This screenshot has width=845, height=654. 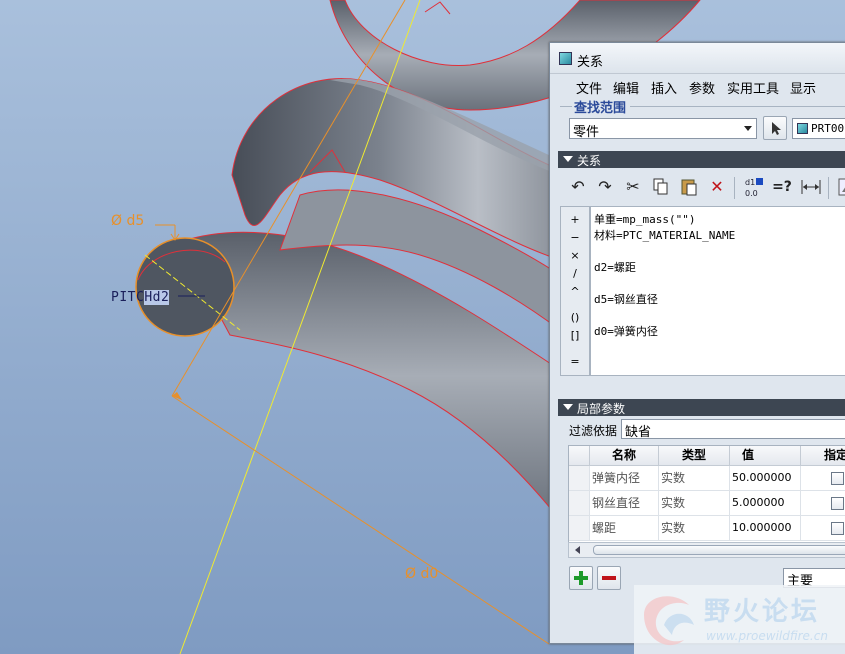 What do you see at coordinates (575, 273) in the screenshot?
I see `operator-divide-button: /` at bounding box center [575, 273].